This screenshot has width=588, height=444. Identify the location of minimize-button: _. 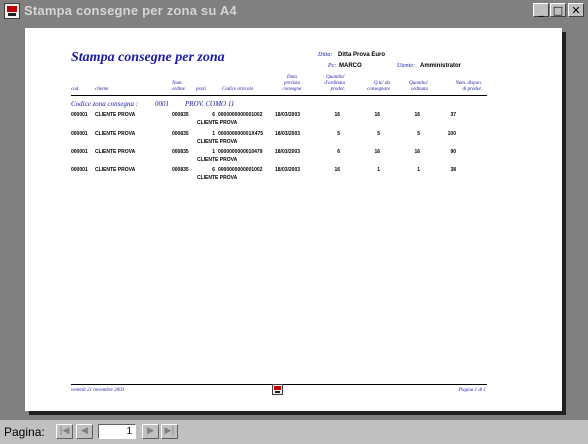
(541, 10).